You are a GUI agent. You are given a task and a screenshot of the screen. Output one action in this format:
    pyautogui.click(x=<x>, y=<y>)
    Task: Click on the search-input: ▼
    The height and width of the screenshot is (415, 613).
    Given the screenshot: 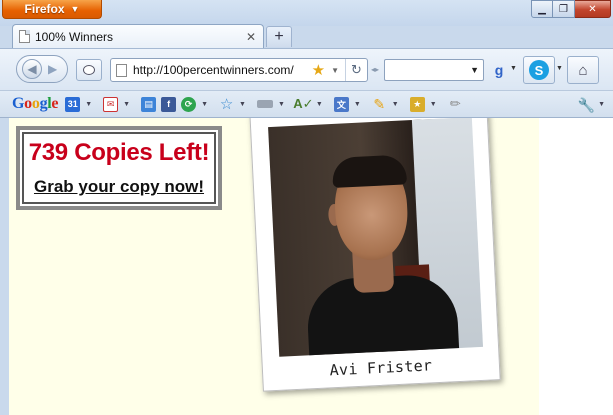 What is the action you would take?
    pyautogui.click(x=434, y=70)
    